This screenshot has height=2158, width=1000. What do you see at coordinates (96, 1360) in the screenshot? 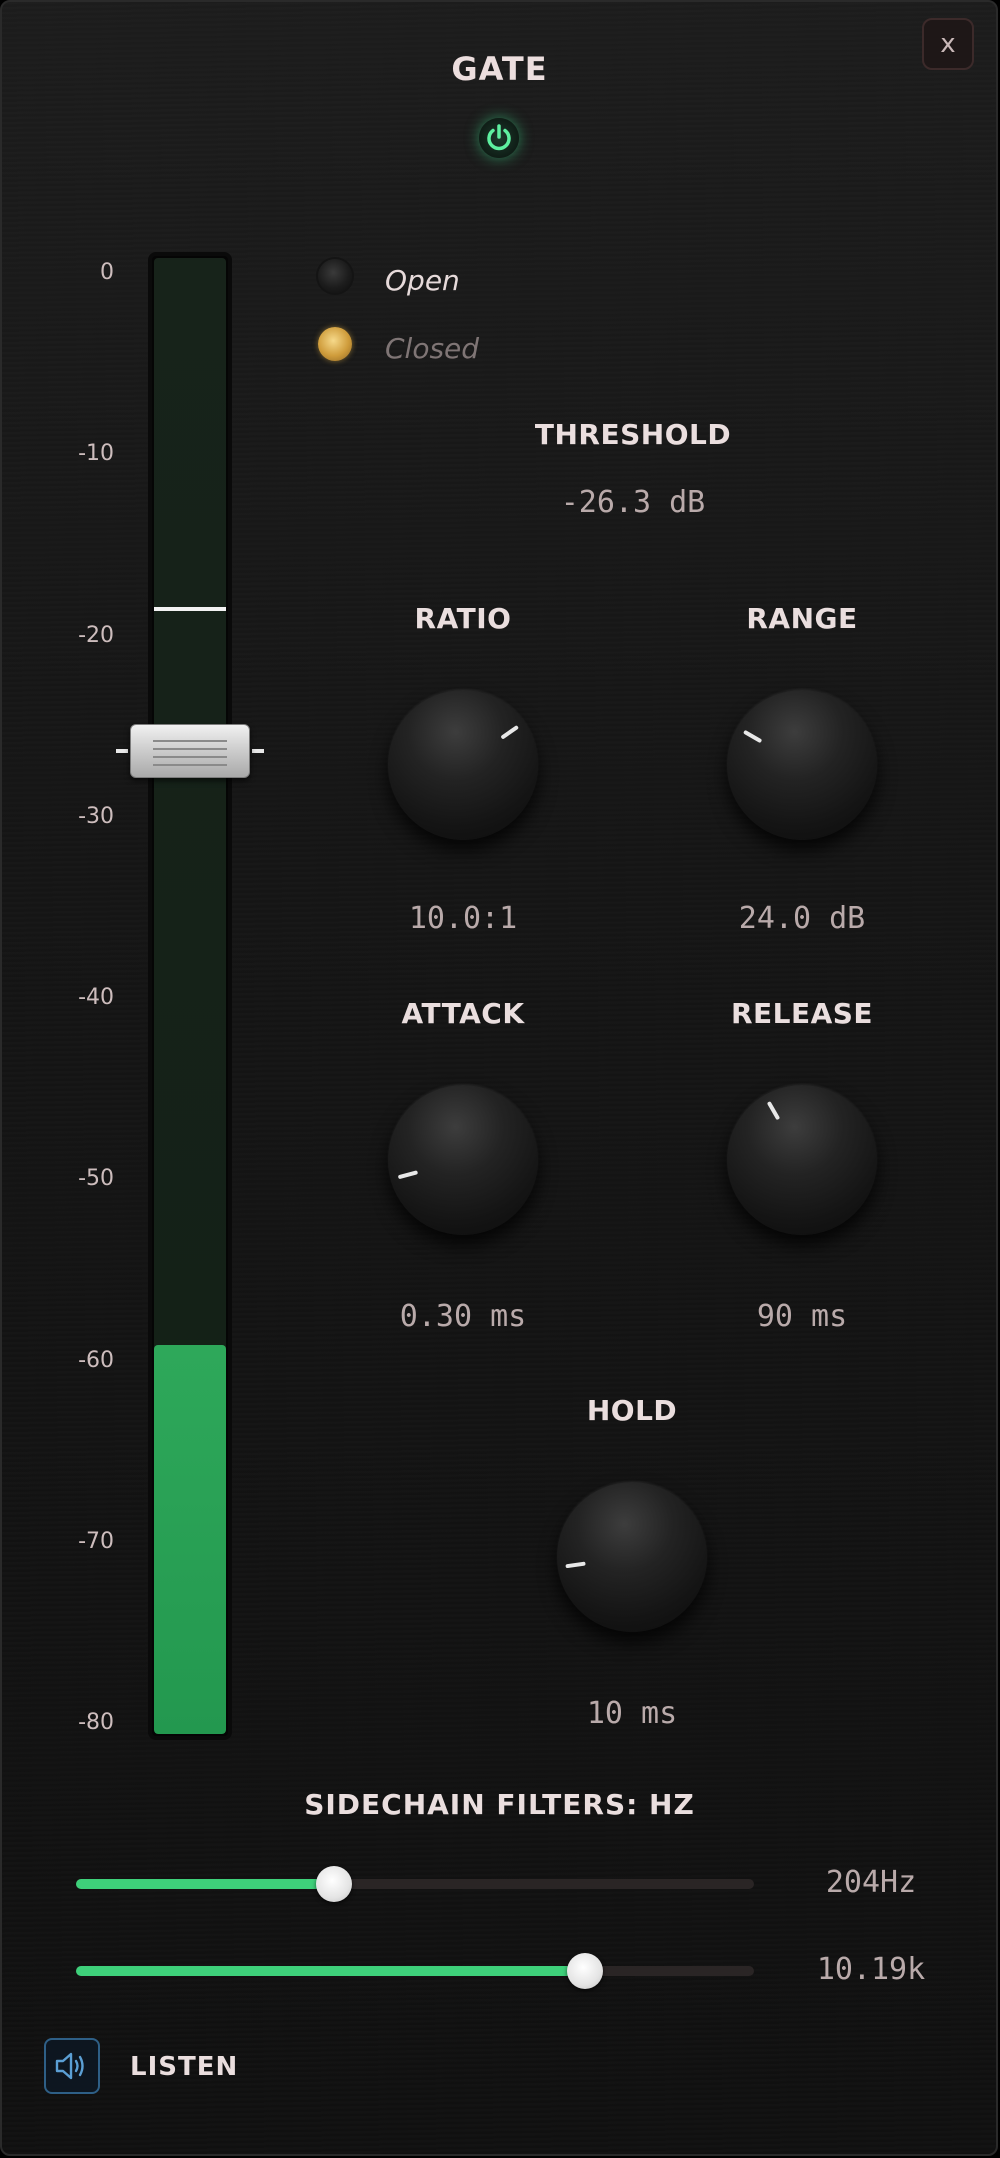
I see `meter-scale-label: -60` at bounding box center [96, 1360].